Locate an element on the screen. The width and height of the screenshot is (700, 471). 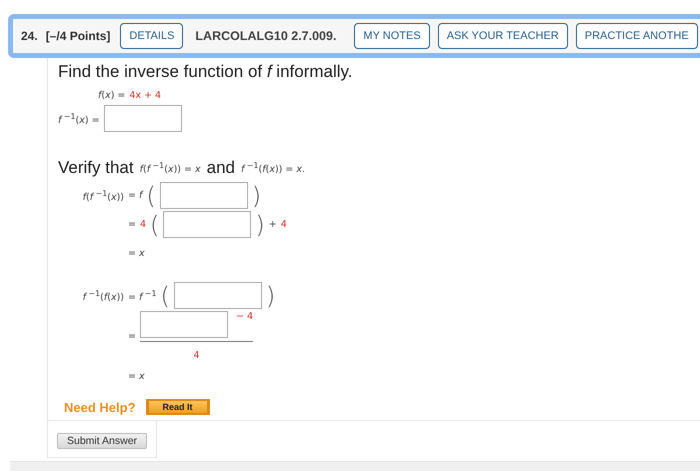
submit-answer-button: Submit Answer is located at coordinates (102, 441).